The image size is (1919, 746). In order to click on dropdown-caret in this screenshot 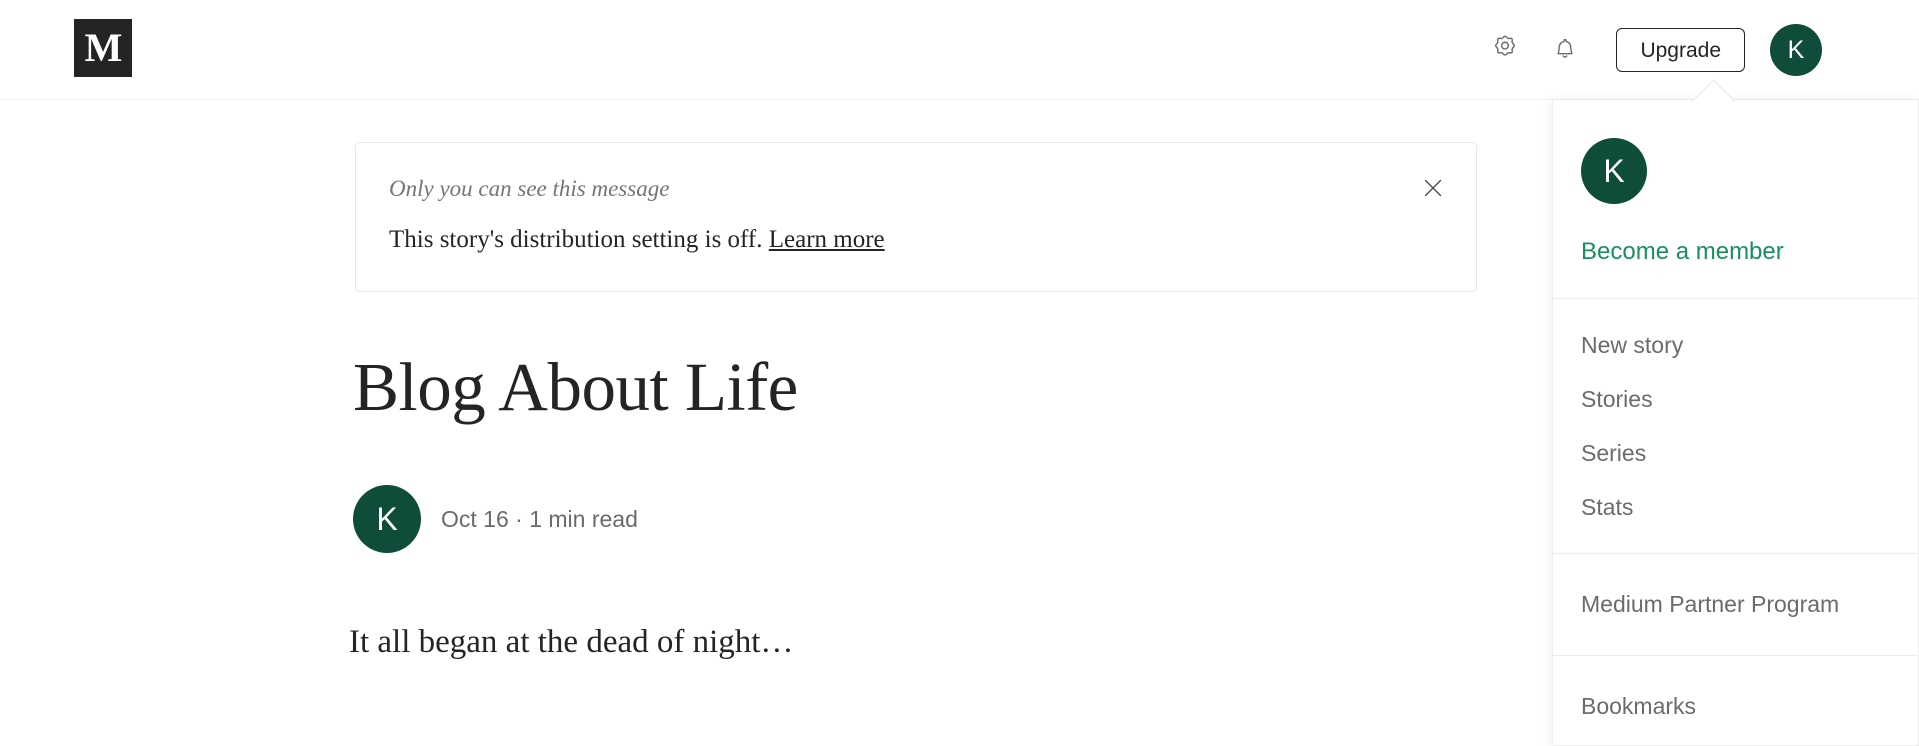, I will do `click(1713, 89)`.